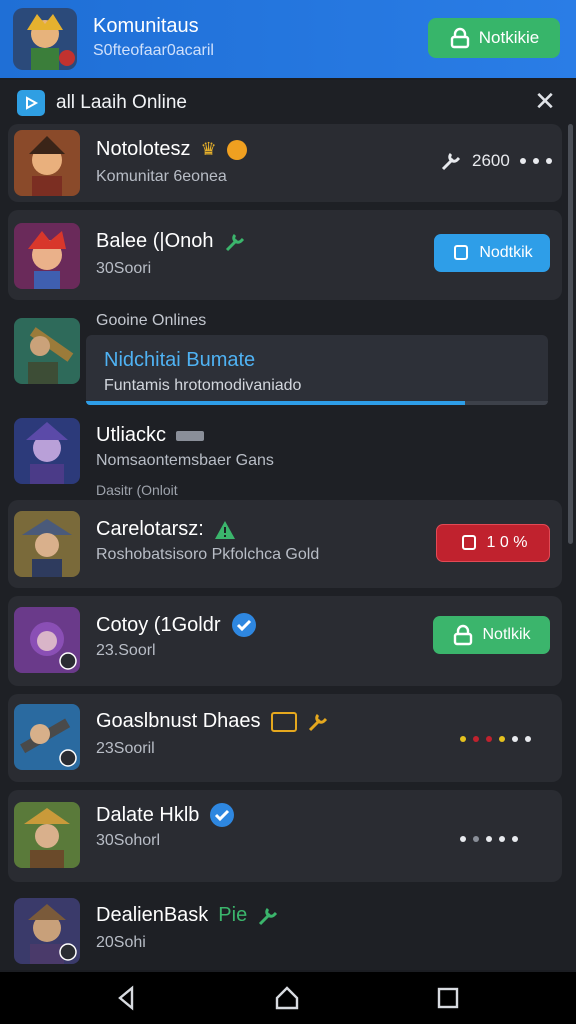 The image size is (576, 1024). Describe the element at coordinates (171, 149) in the screenshot. I see `row-name: Notolotesz ♛` at that location.